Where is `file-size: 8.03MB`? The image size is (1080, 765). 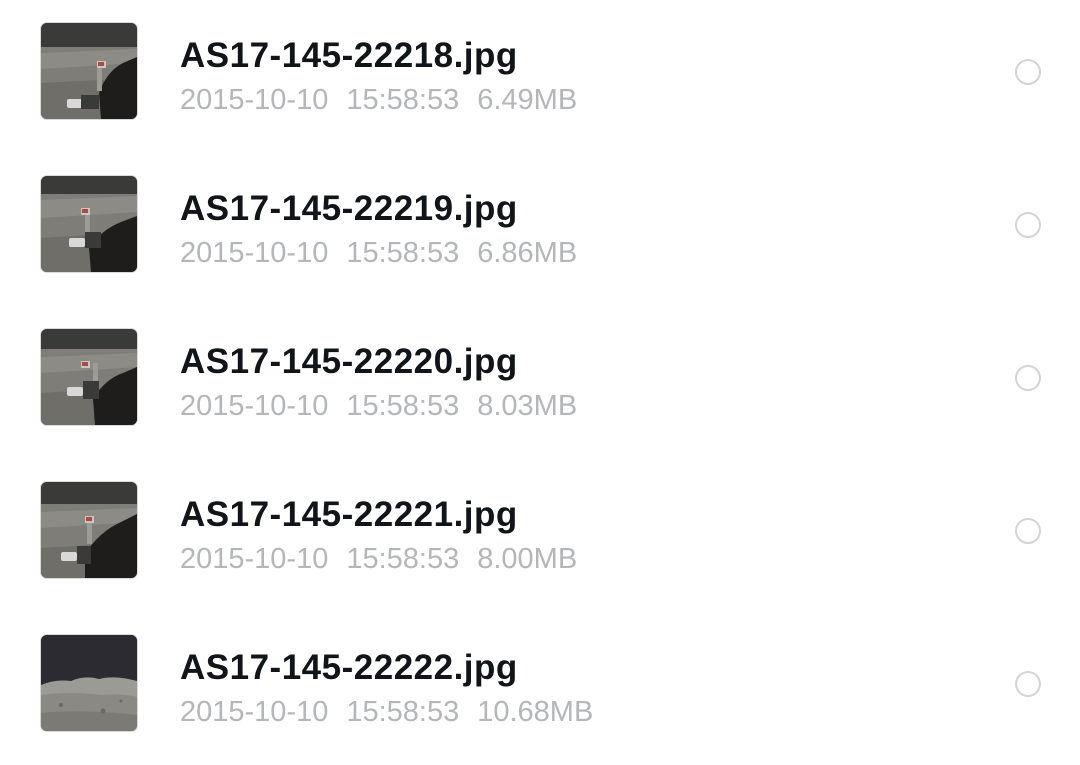
file-size: 8.03MB is located at coordinates (527, 406).